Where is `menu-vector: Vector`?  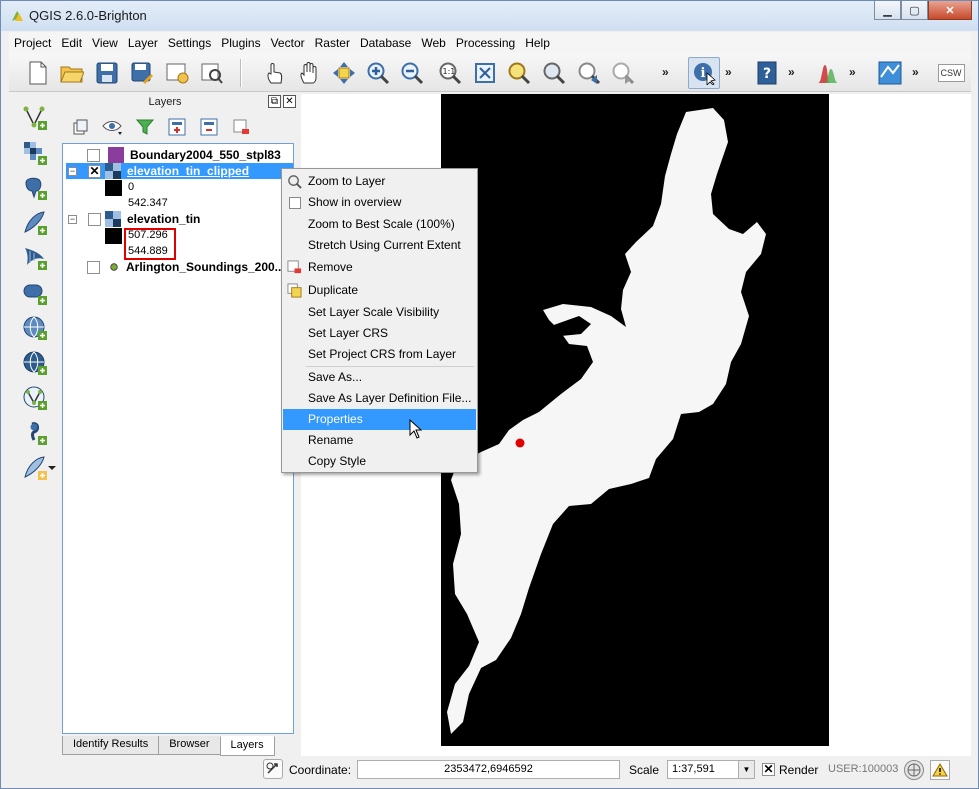
menu-vector: Vector is located at coordinates (288, 43).